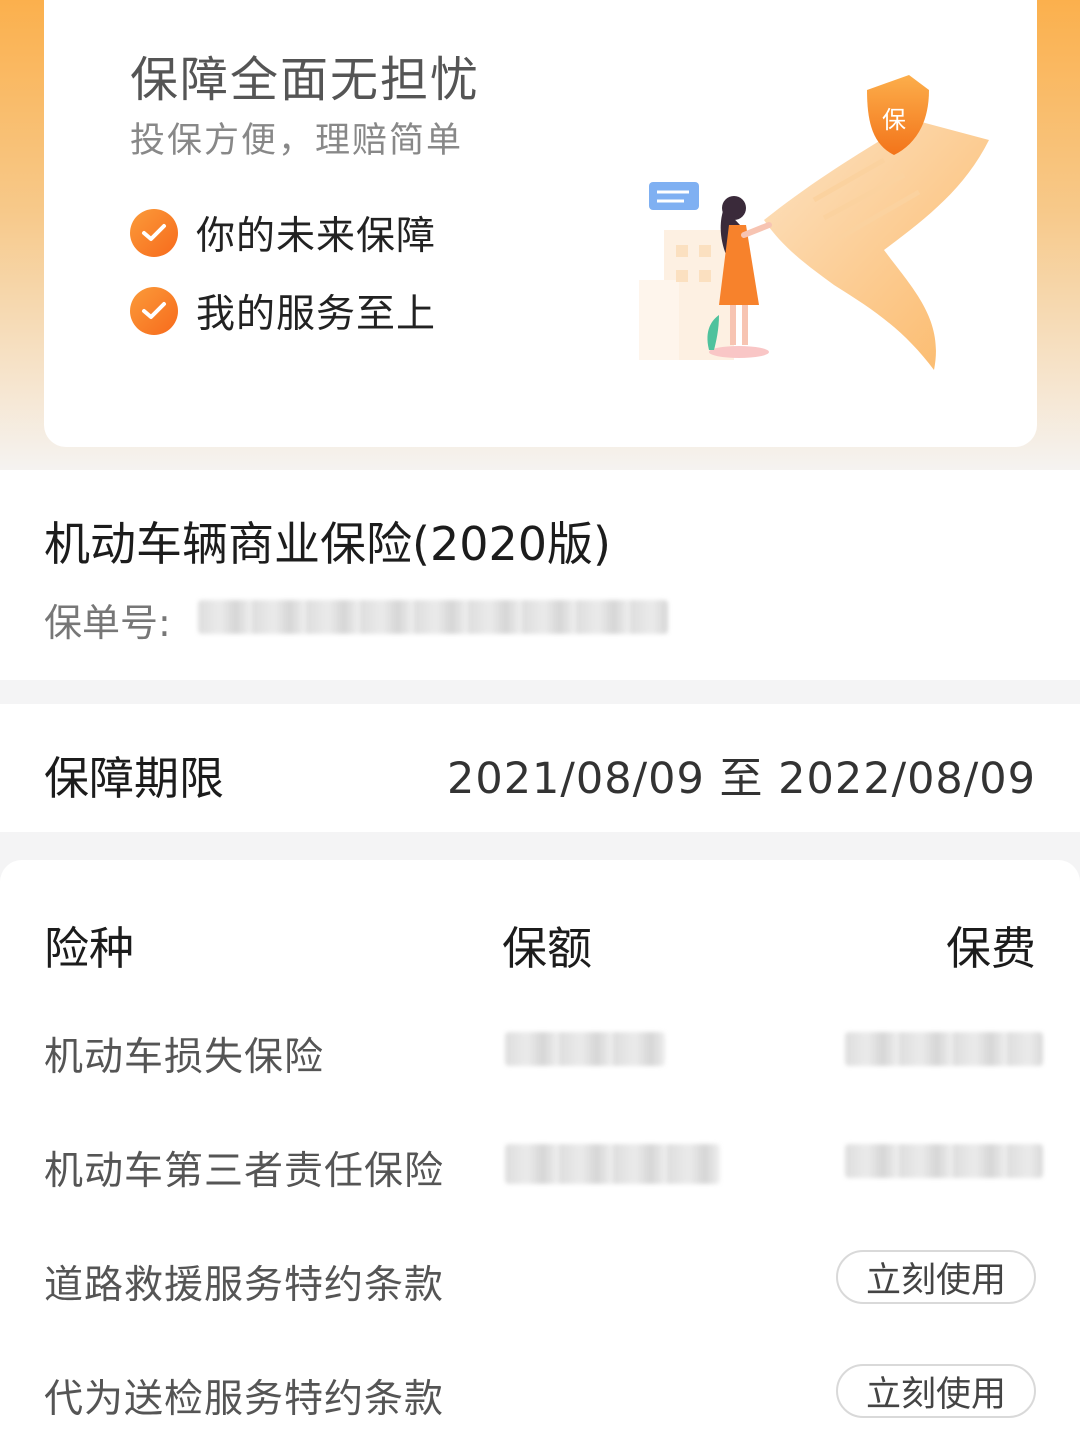 The width and height of the screenshot is (1080, 1446). Describe the element at coordinates (184, 1057) in the screenshot. I see `table-row-label: 机动车损失保险` at that location.